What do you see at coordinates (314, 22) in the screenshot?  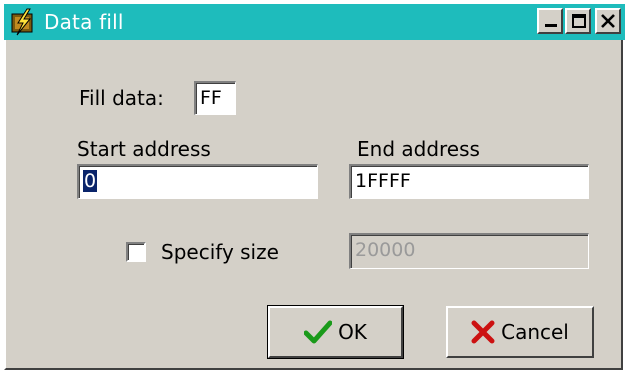 I see `title-bar: Data fill` at bounding box center [314, 22].